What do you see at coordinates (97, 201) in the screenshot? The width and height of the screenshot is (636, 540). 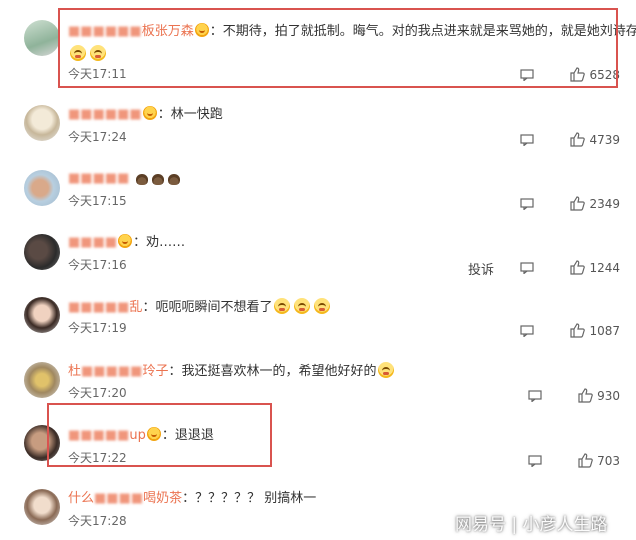 I see `timestamp: 今天17:15` at bounding box center [97, 201].